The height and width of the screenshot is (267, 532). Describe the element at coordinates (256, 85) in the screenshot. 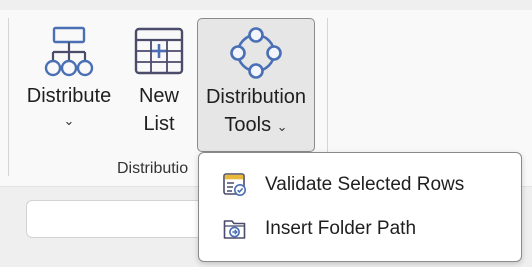

I see `distribution-tools-button: Distribution Tools ⌄` at that location.